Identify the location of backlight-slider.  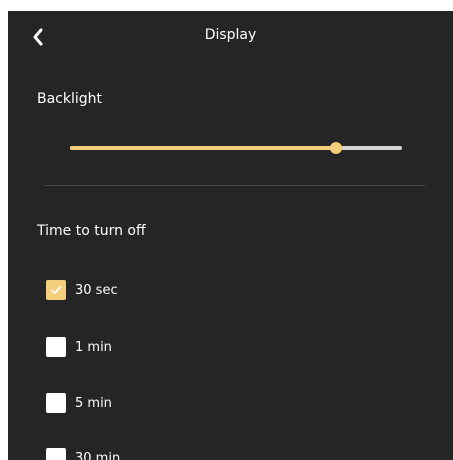
(236, 148).